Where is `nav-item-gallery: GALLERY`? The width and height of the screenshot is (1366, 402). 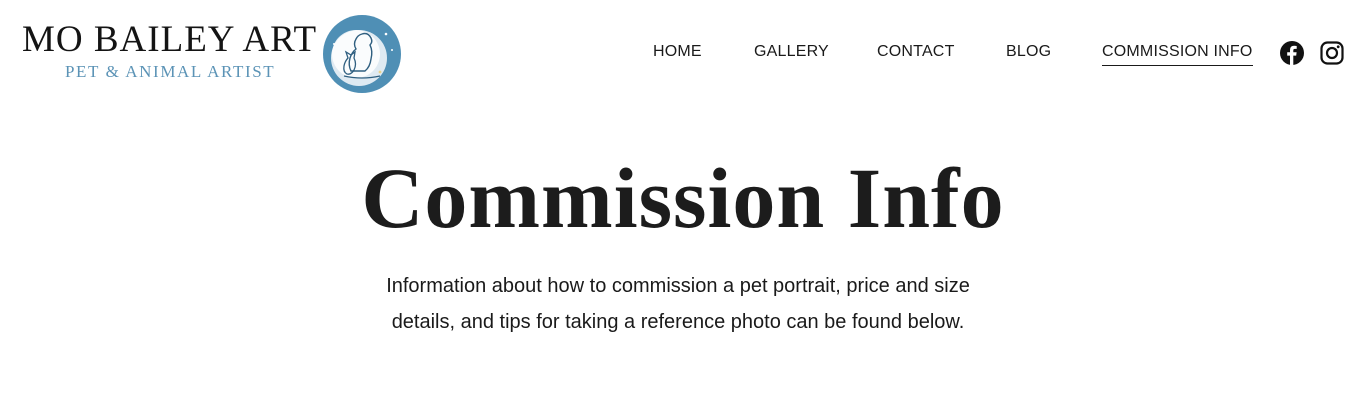 nav-item-gallery: GALLERY is located at coordinates (791, 52).